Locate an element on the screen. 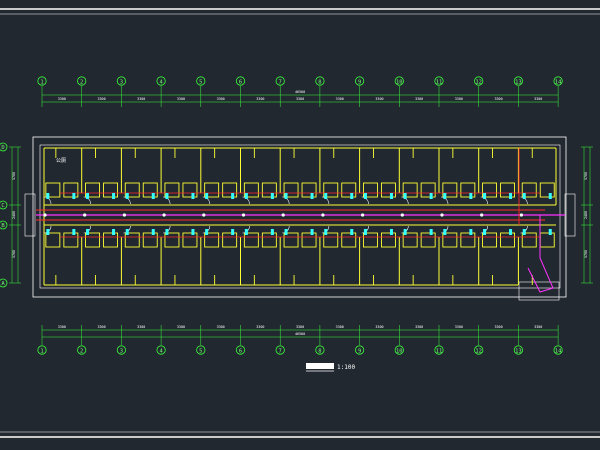 This screenshot has height=450, width=600. drawing-title-block: 1:100 is located at coordinates (330, 367).